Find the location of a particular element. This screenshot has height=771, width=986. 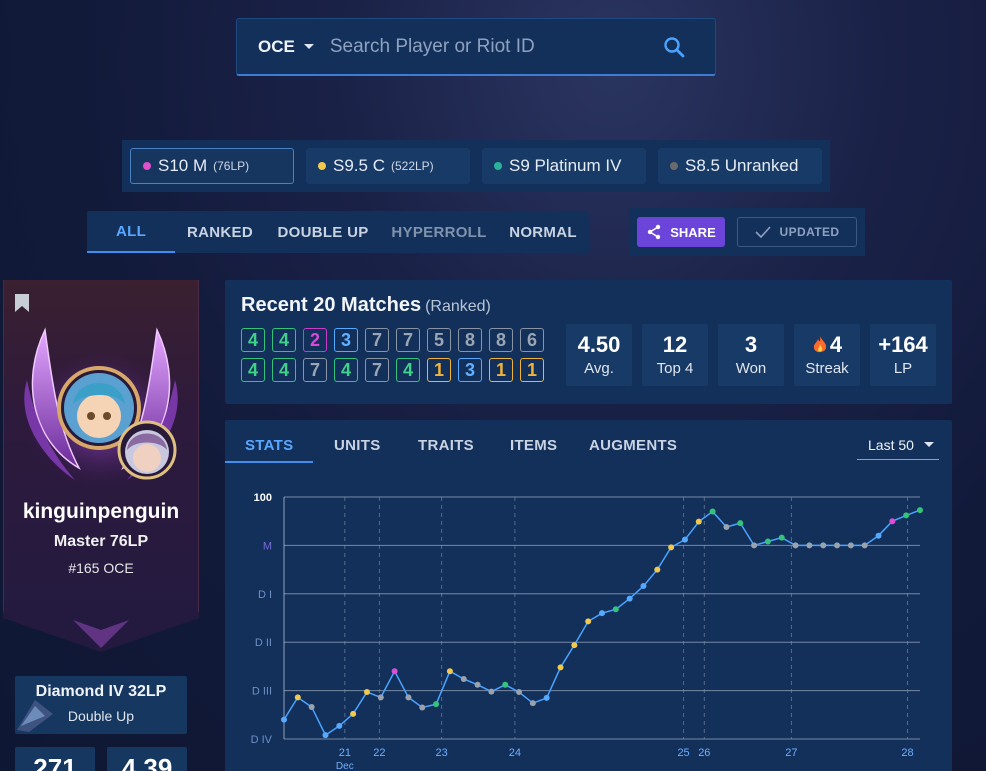

x-tick-label: 25 is located at coordinates (683, 753).